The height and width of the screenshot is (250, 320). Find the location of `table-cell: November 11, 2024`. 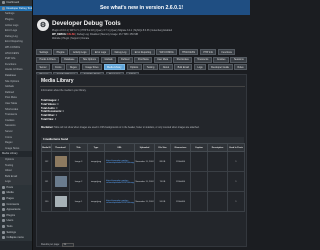

table-cell: November 11, 2024 is located at coordinates (144, 161).